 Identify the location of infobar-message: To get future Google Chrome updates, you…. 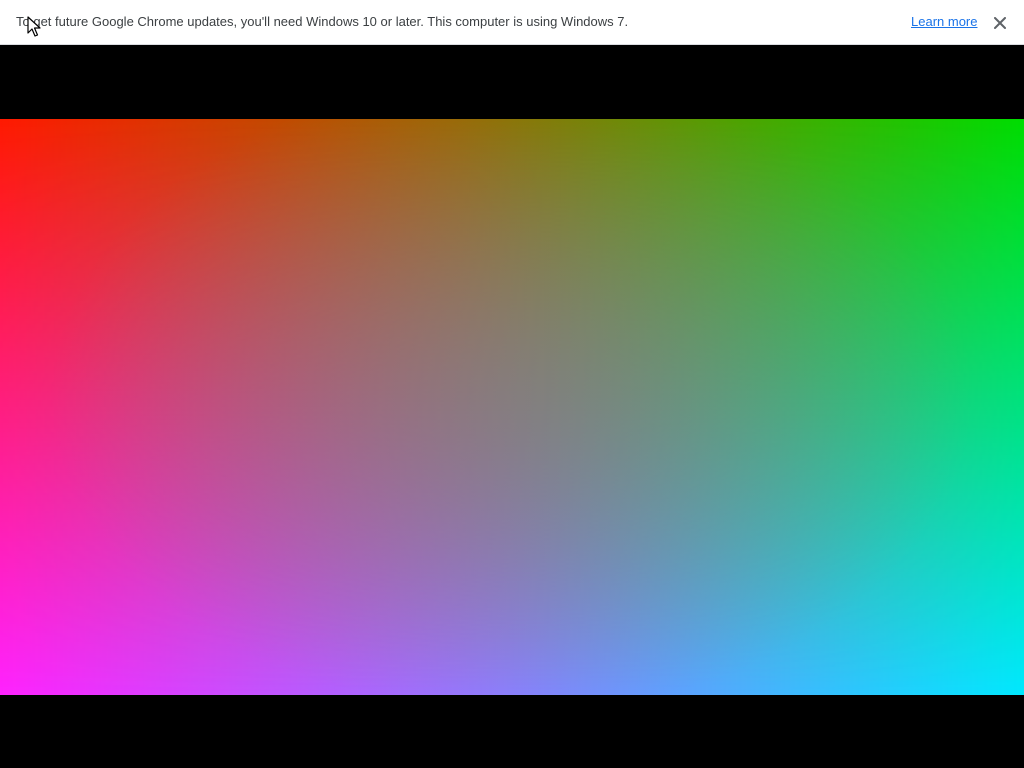
(322, 21).